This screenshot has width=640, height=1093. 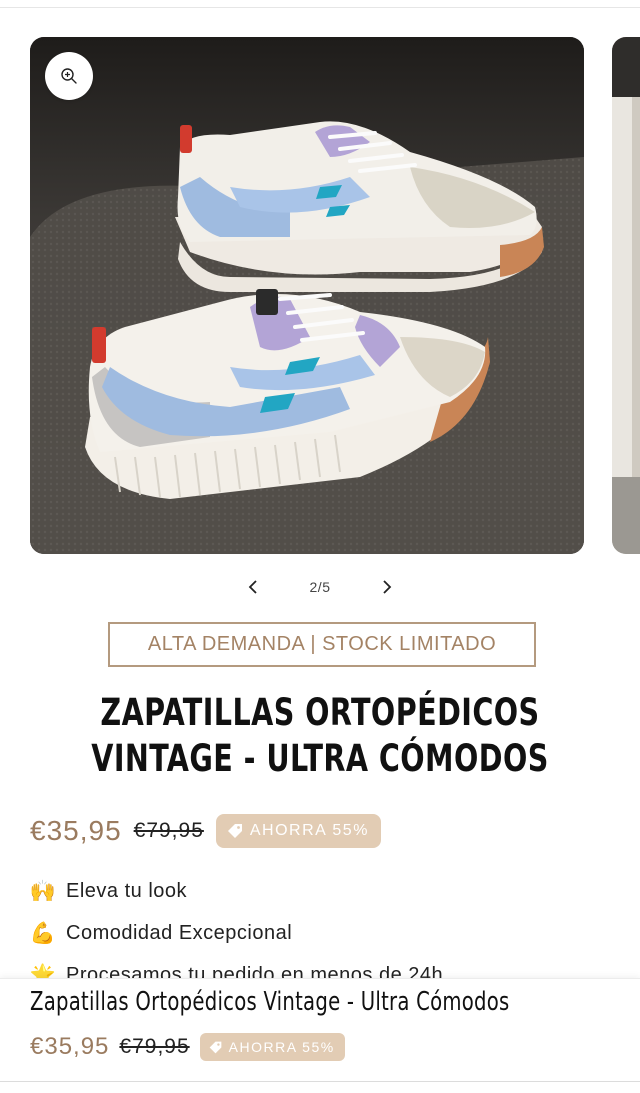 I want to click on list-item: 💪 Comodidad Excepcional, so click(x=320, y=933).